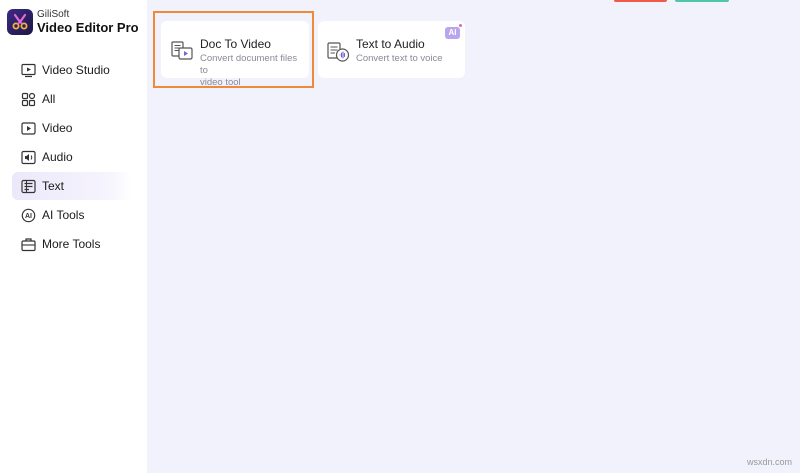 The image size is (800, 473). What do you see at coordinates (390, 44) in the screenshot?
I see `card-title: Text to Audio` at bounding box center [390, 44].